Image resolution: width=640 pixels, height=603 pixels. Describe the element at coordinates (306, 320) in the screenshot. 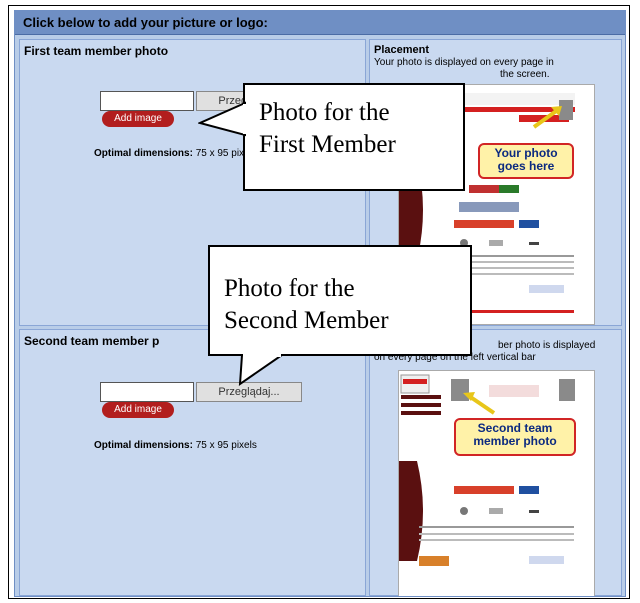

I see `callout-second-line2: Second Member` at that location.